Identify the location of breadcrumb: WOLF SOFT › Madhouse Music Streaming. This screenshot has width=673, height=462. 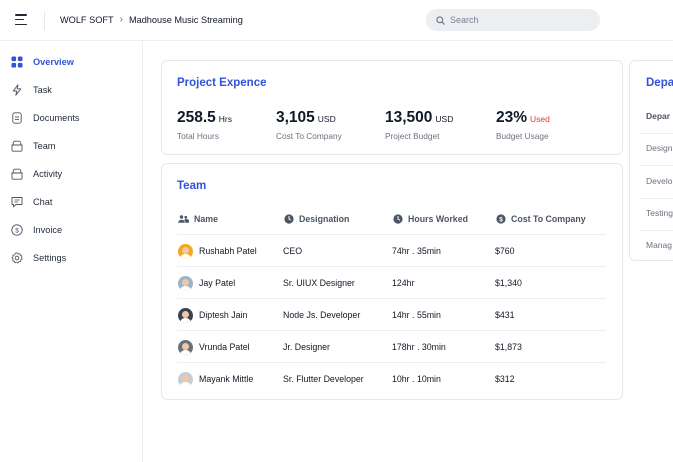
(151, 19).